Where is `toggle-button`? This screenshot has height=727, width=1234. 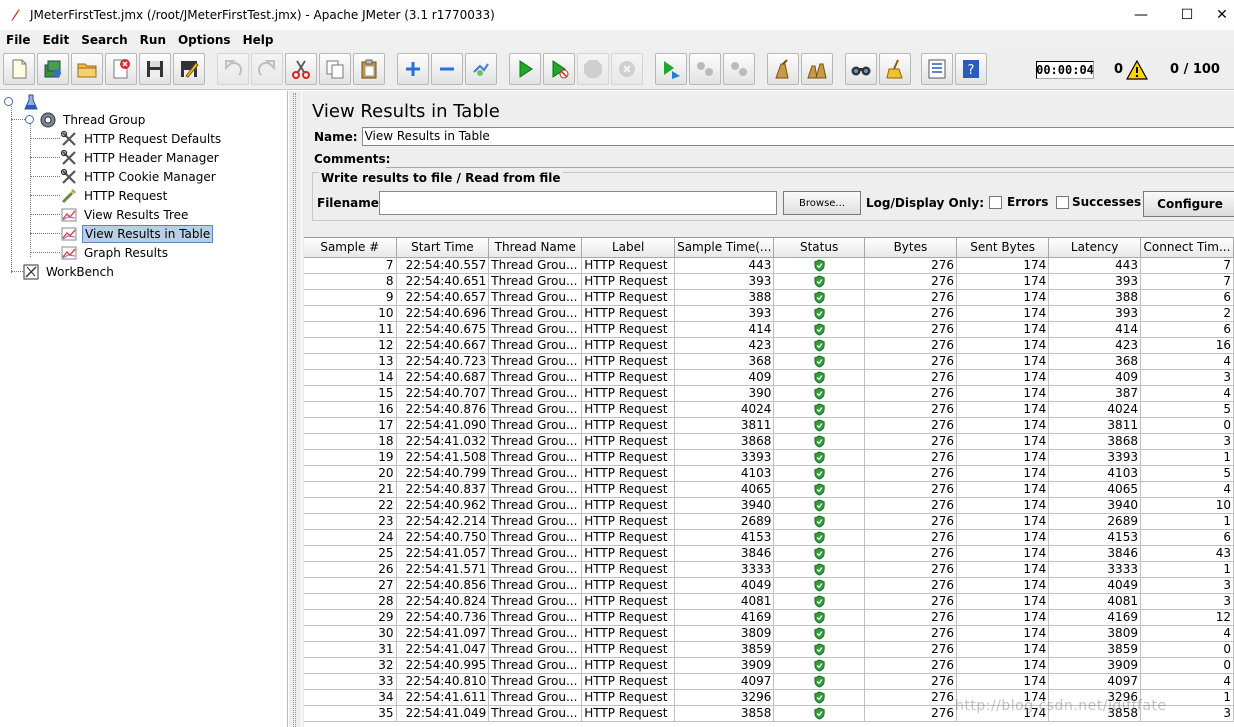
toggle-button is located at coordinates (481, 69).